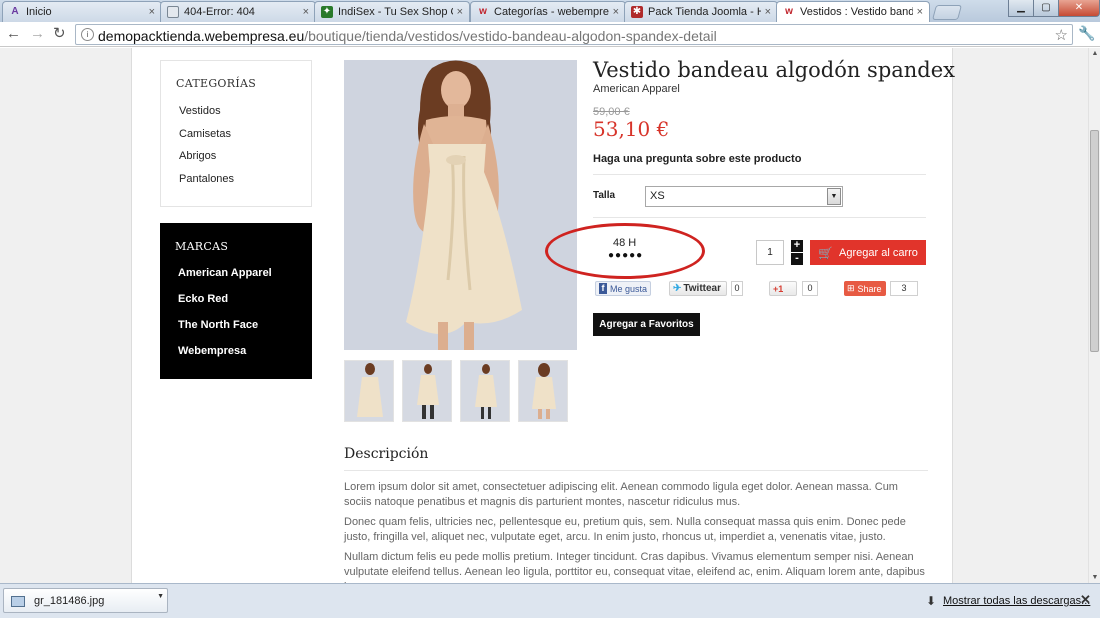 This screenshot has height=618, width=1100. What do you see at coordinates (646, 324) in the screenshot?
I see `add-to-favorites-button: Agregar a Favoritos` at bounding box center [646, 324].